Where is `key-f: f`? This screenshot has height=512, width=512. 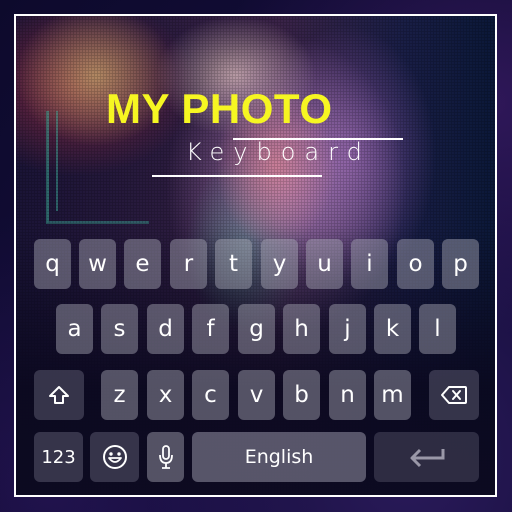
key-f: f is located at coordinates (210, 329).